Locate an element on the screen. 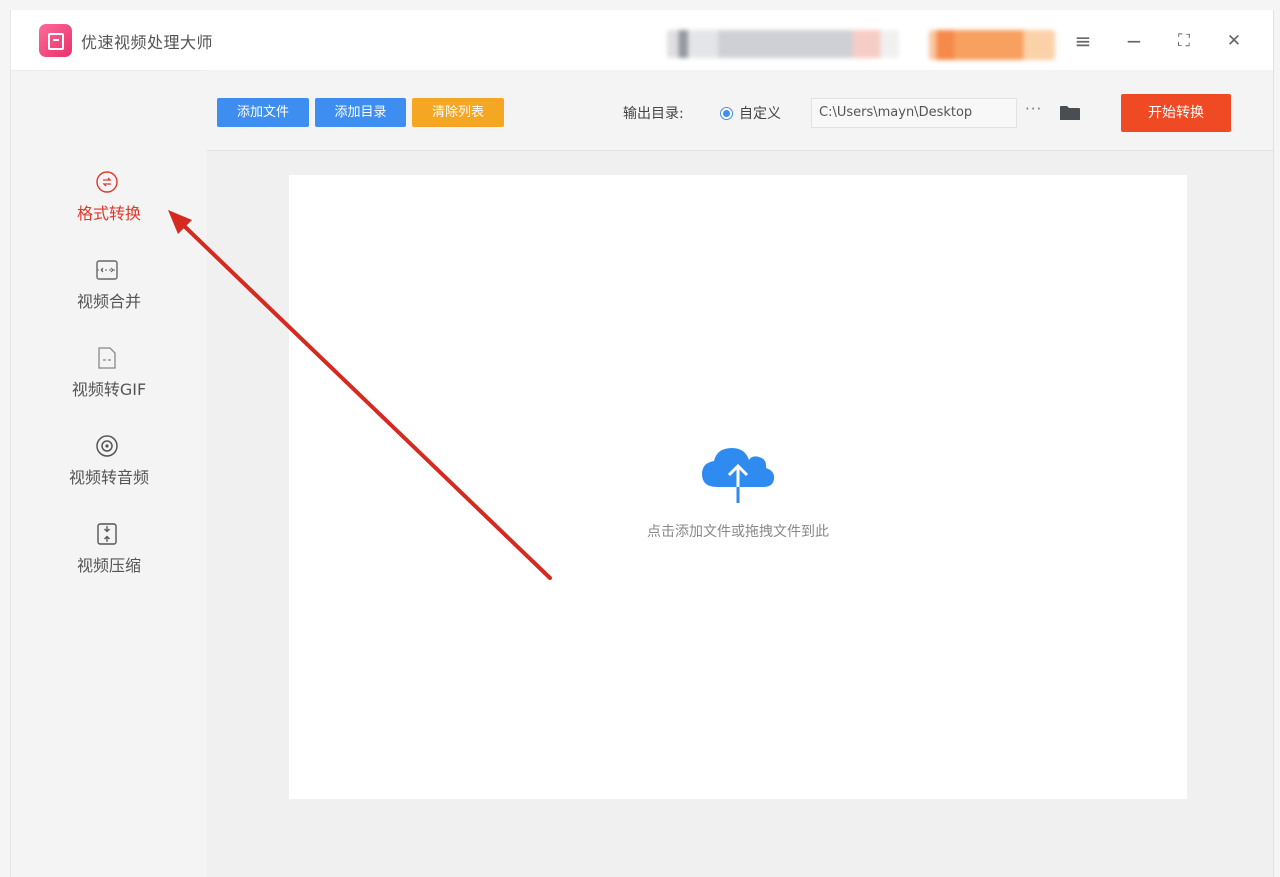  menu-icon: ≡ is located at coordinates (1083, 41).